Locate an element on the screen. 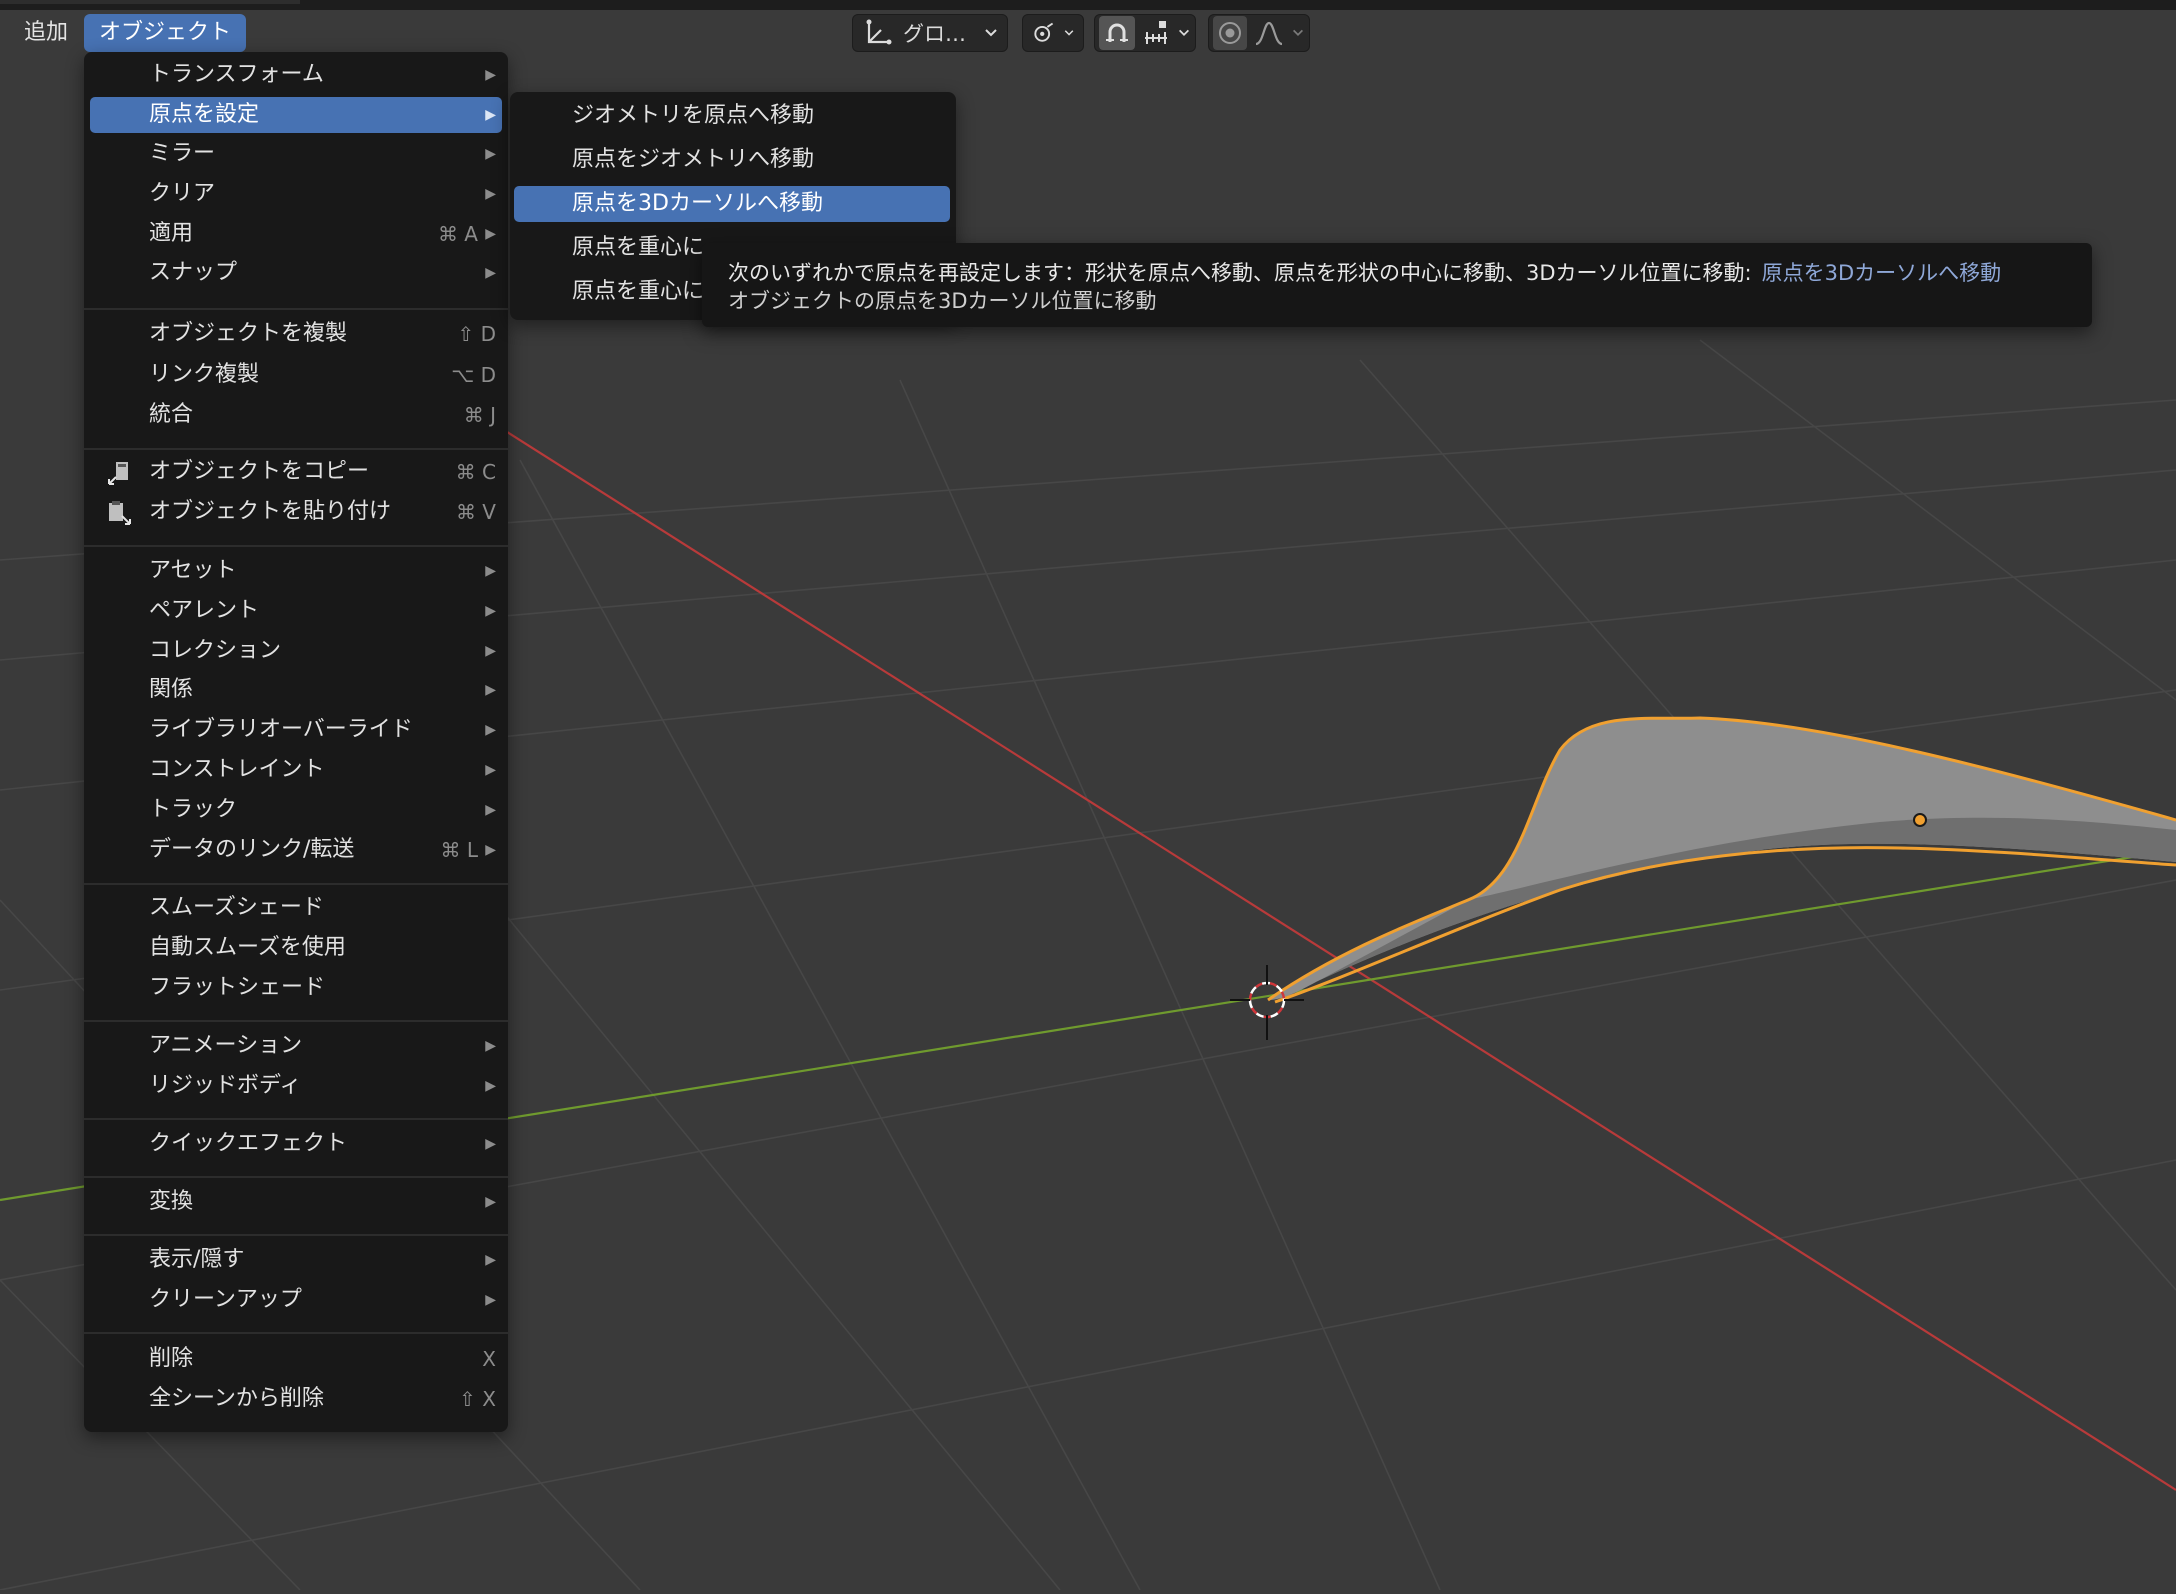 Image resolution: width=2176 pixels, height=1594 pixels. proportional-editing-icon is located at coordinates (1230, 33).